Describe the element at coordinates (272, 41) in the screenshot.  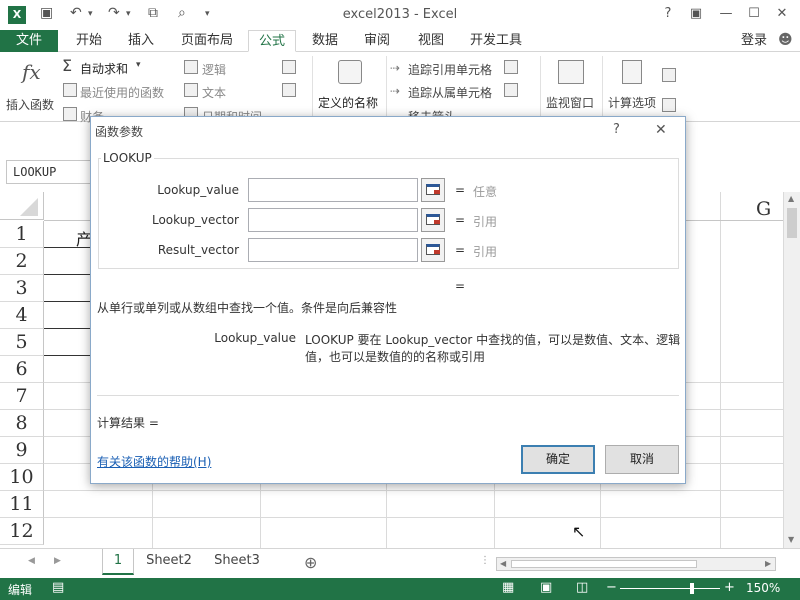
I see `tab-formulas: 公式` at that location.